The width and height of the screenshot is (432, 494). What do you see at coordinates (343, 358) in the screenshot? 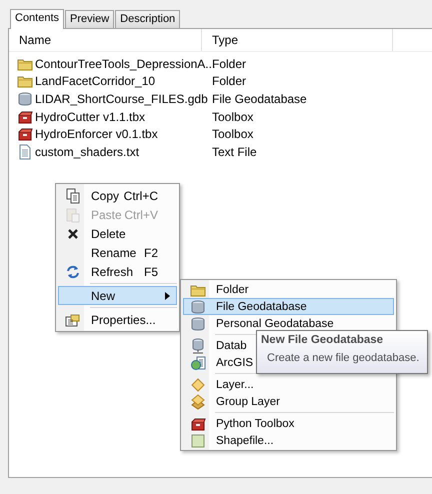
I see `tooltip-text: Create a new file geodatabase.` at bounding box center [343, 358].